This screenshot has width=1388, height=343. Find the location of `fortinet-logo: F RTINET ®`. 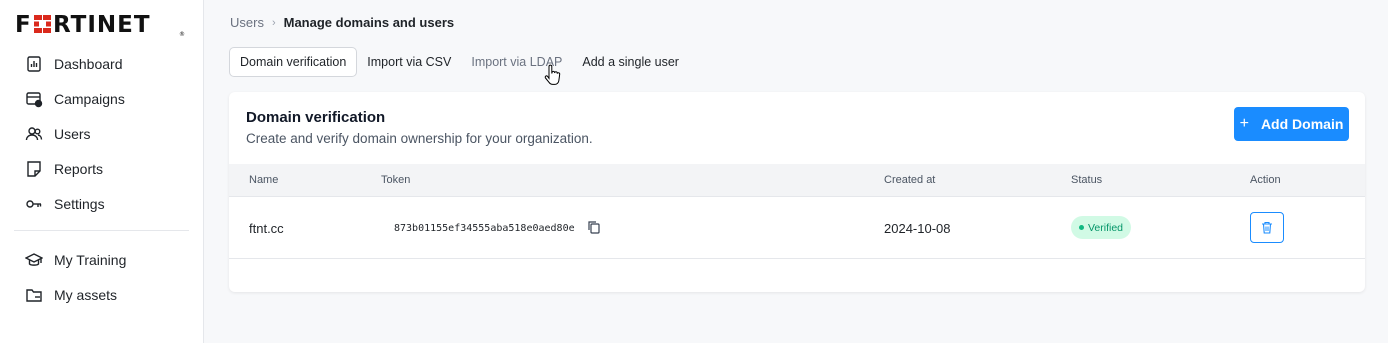

fortinet-logo: F RTINET ® is located at coordinates (101, 24).